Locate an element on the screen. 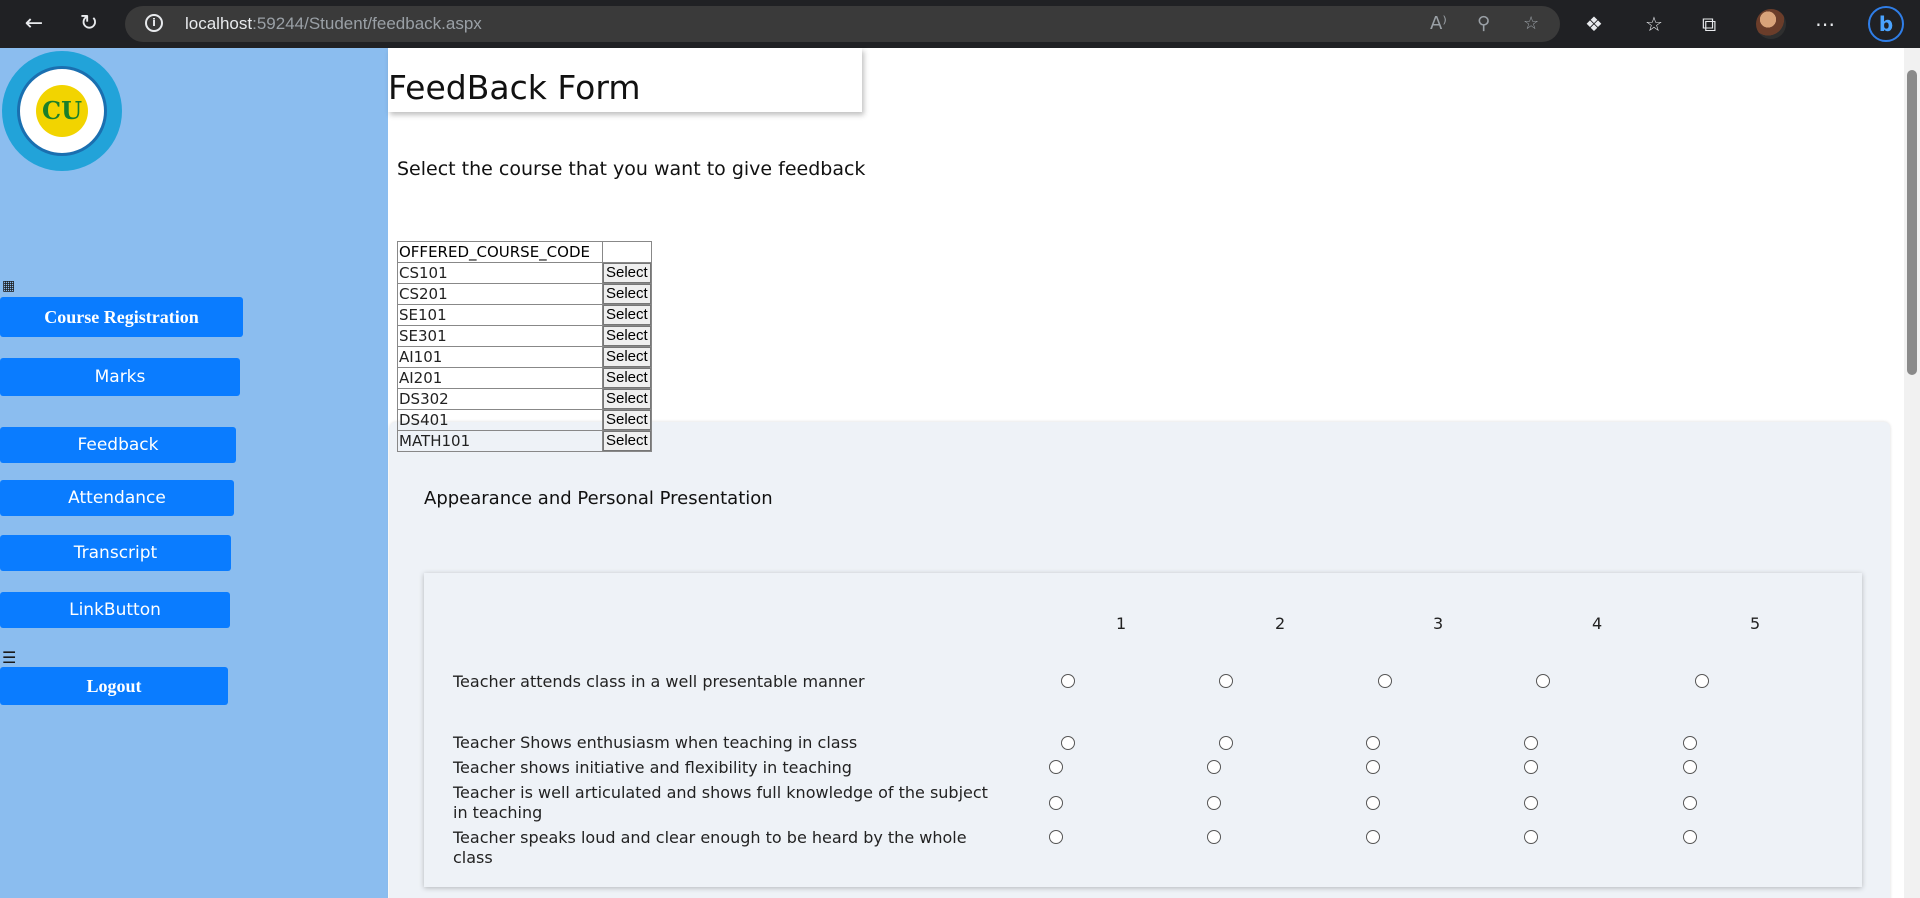 The image size is (1920, 898). scale-label-1: 1 is located at coordinates (1121, 623).